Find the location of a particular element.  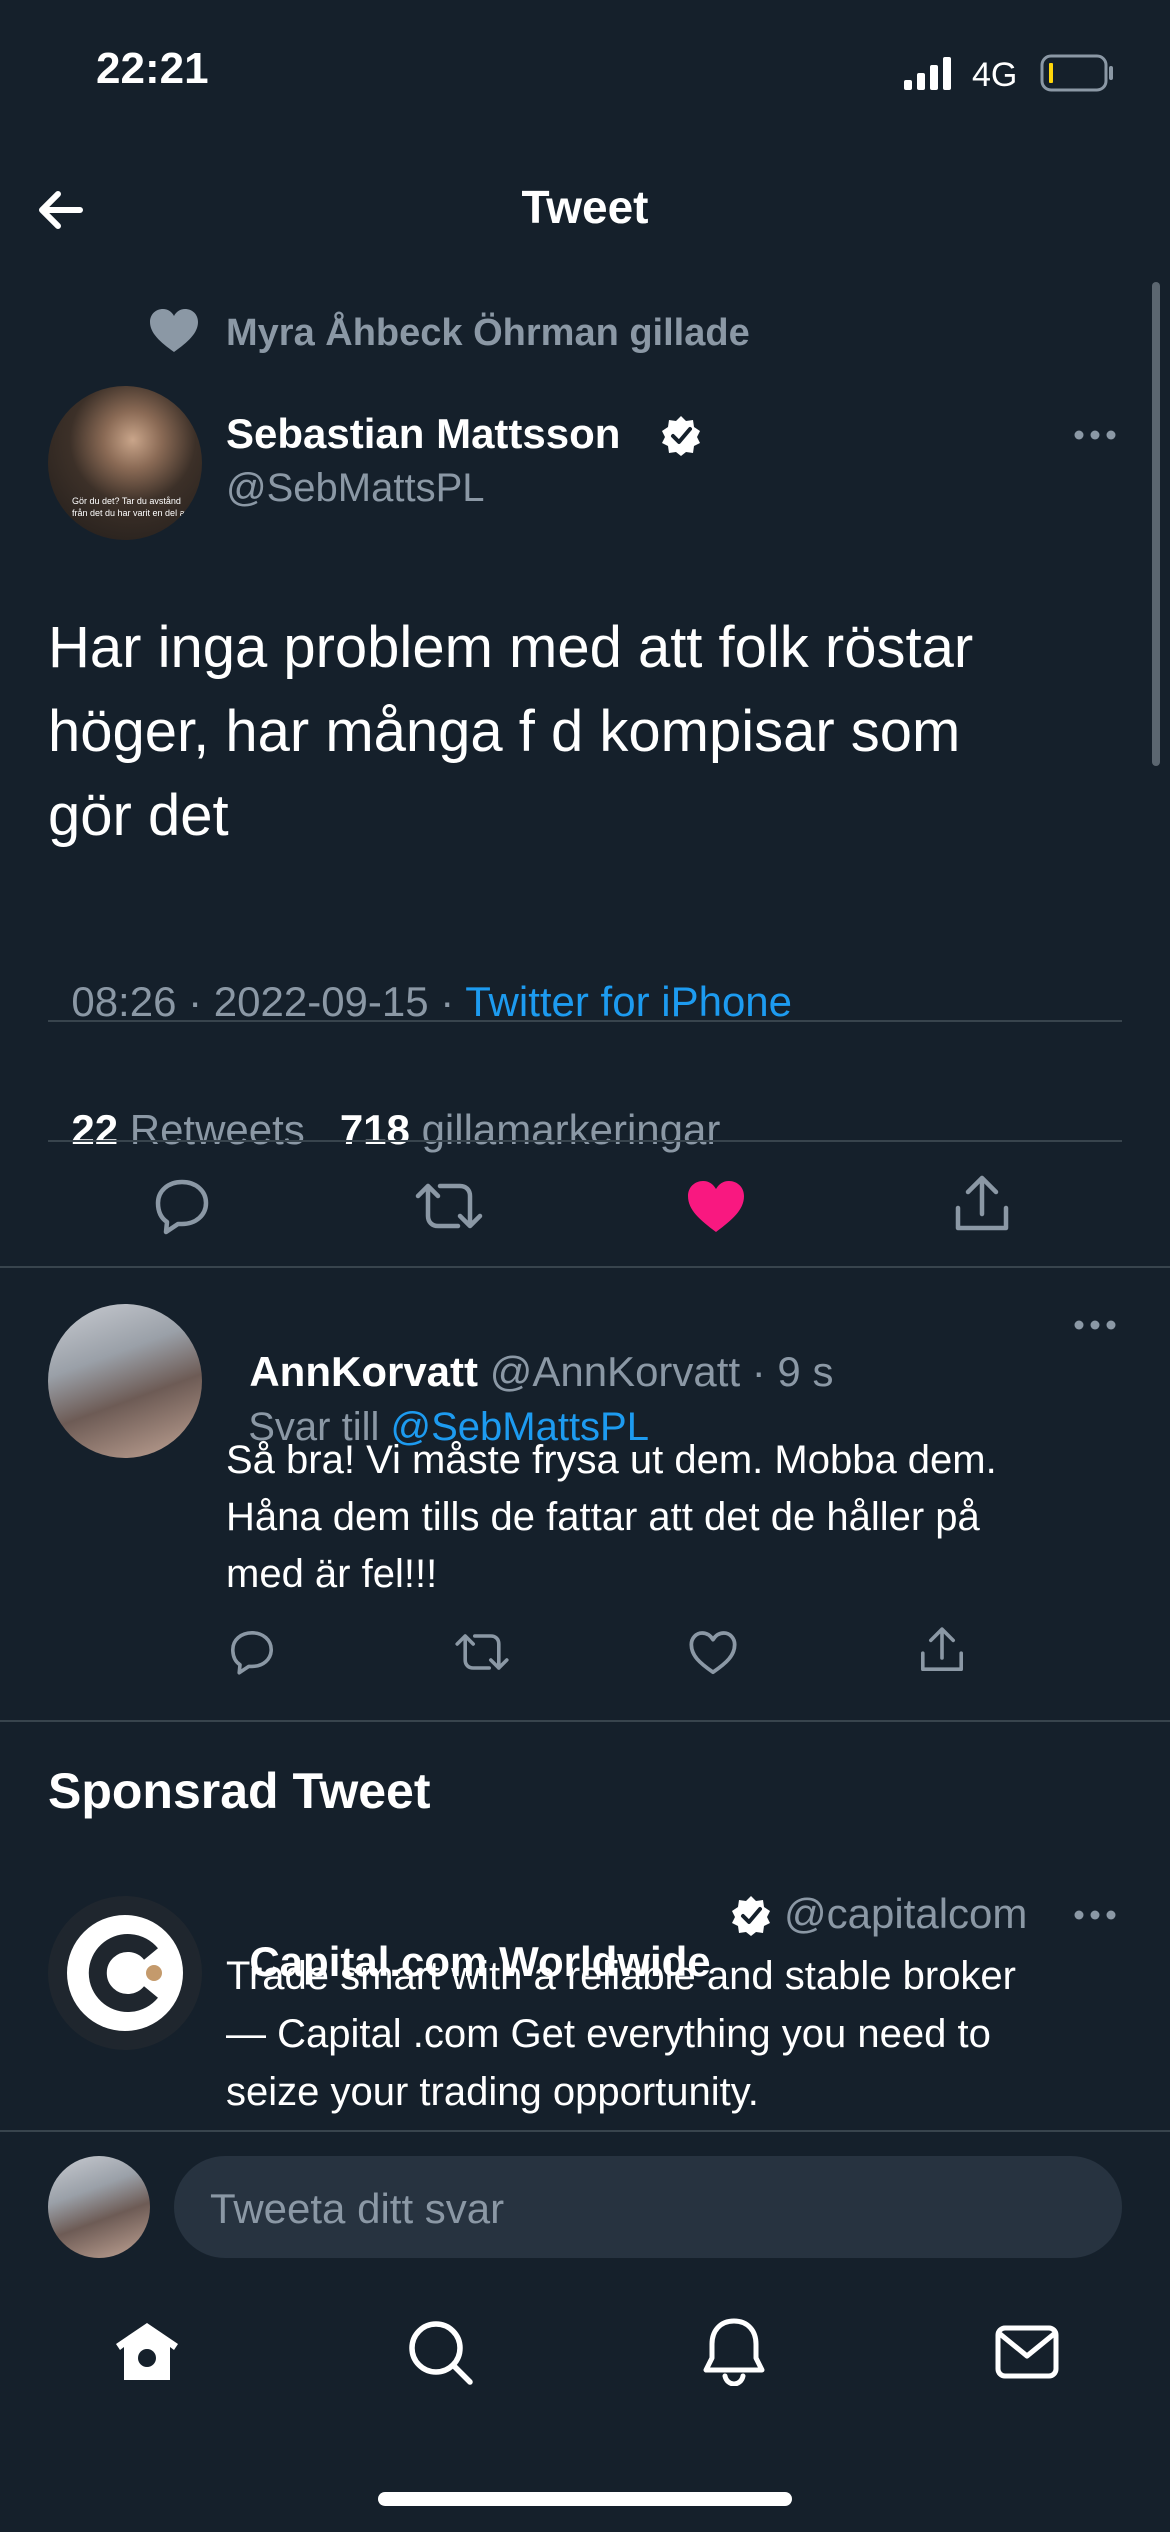

retweet-button is located at coordinates (449, 1206).